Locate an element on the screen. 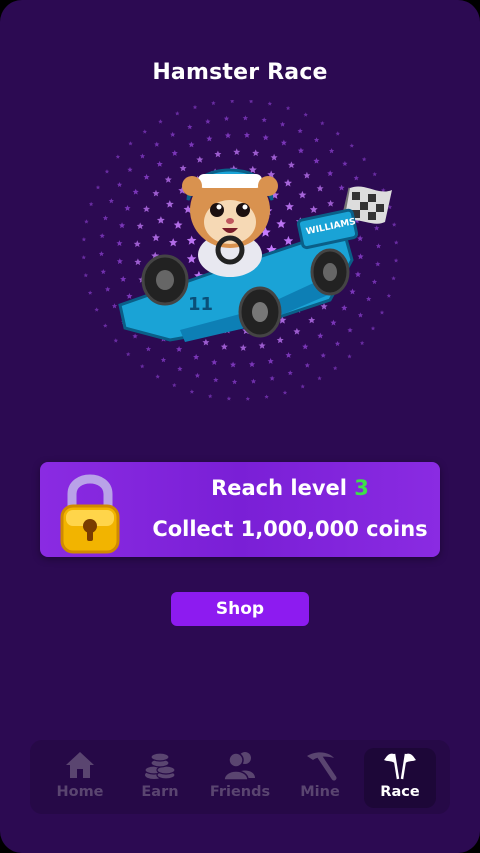 This screenshot has width=480, height=853. nav-mine: Mine is located at coordinates (320, 778).